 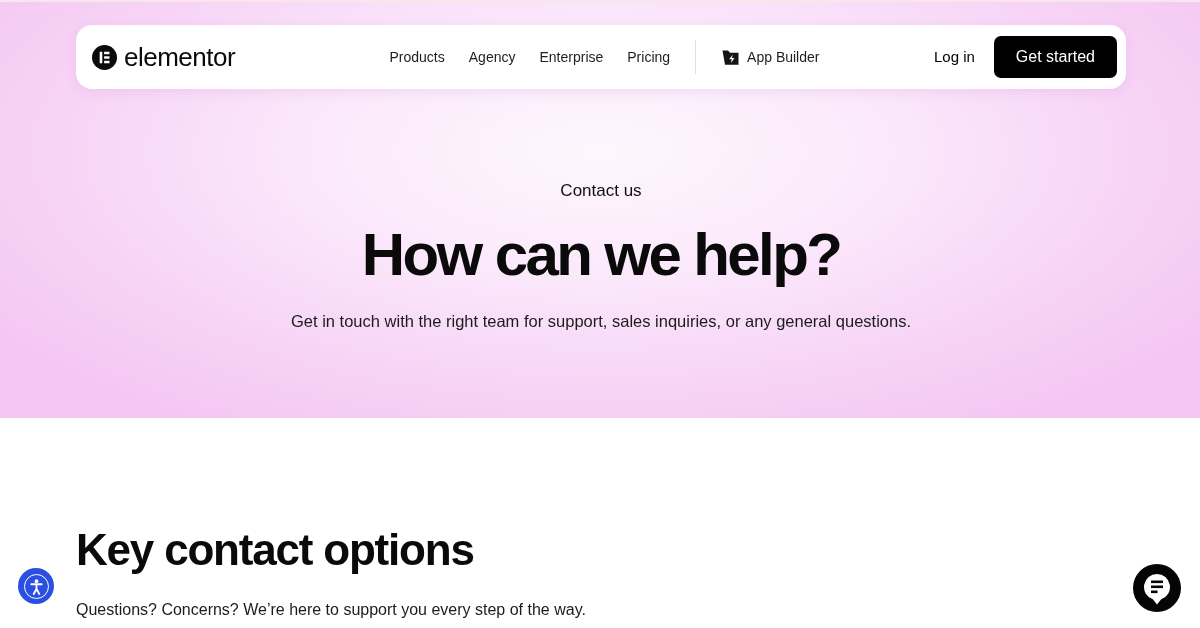 I want to click on accessibility-icon, so click(x=36, y=586).